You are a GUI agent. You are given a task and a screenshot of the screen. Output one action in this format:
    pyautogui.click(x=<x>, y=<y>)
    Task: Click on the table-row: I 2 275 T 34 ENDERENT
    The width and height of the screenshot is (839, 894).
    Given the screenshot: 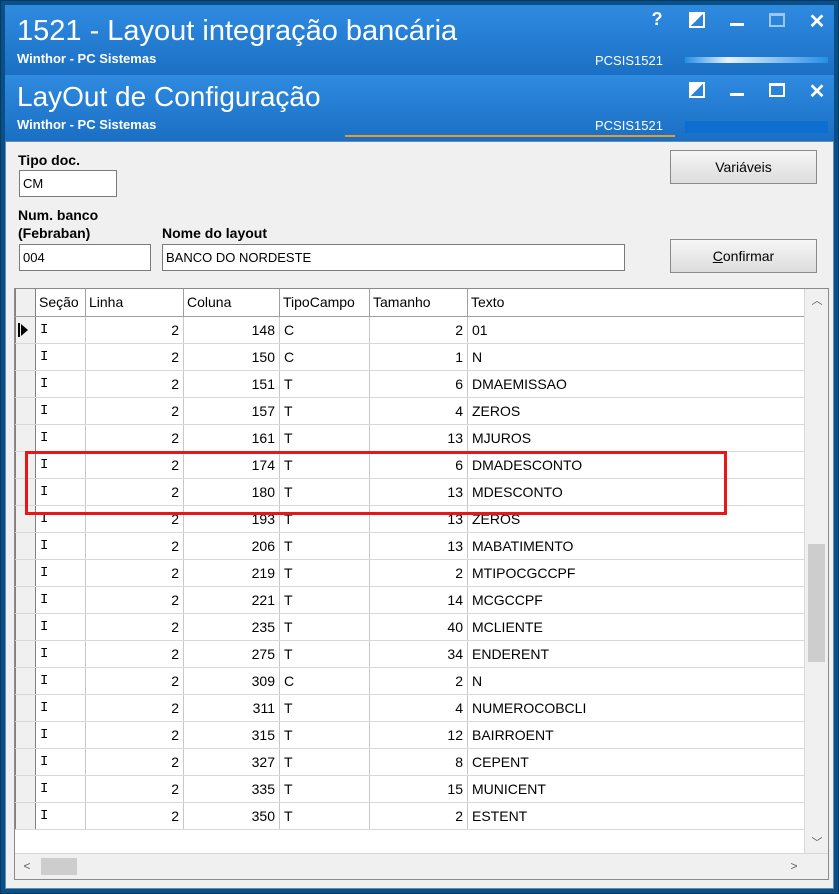 What is the action you would take?
    pyautogui.click(x=411, y=654)
    